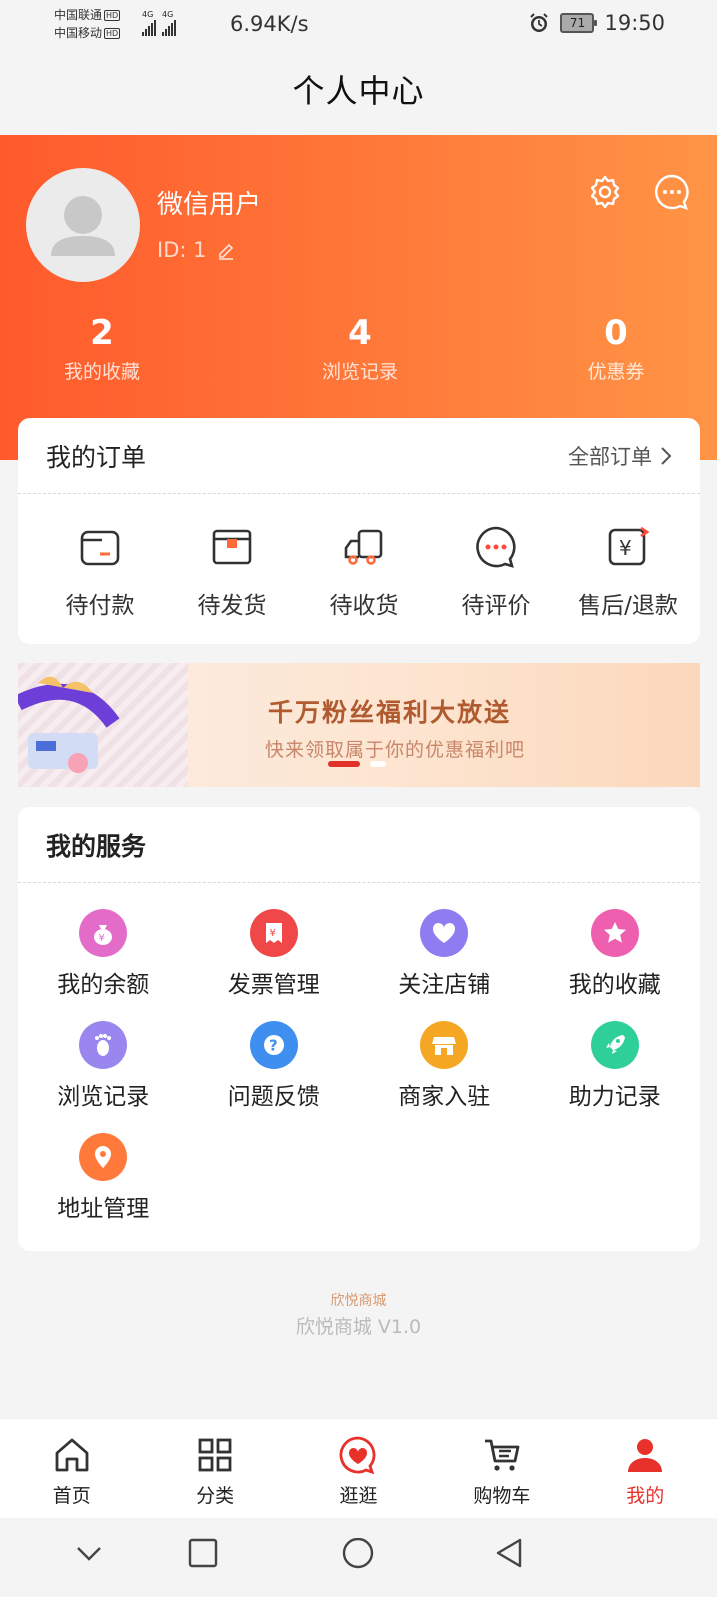  Describe the element at coordinates (102, 333) in the screenshot. I see `stat-value: 2` at that location.